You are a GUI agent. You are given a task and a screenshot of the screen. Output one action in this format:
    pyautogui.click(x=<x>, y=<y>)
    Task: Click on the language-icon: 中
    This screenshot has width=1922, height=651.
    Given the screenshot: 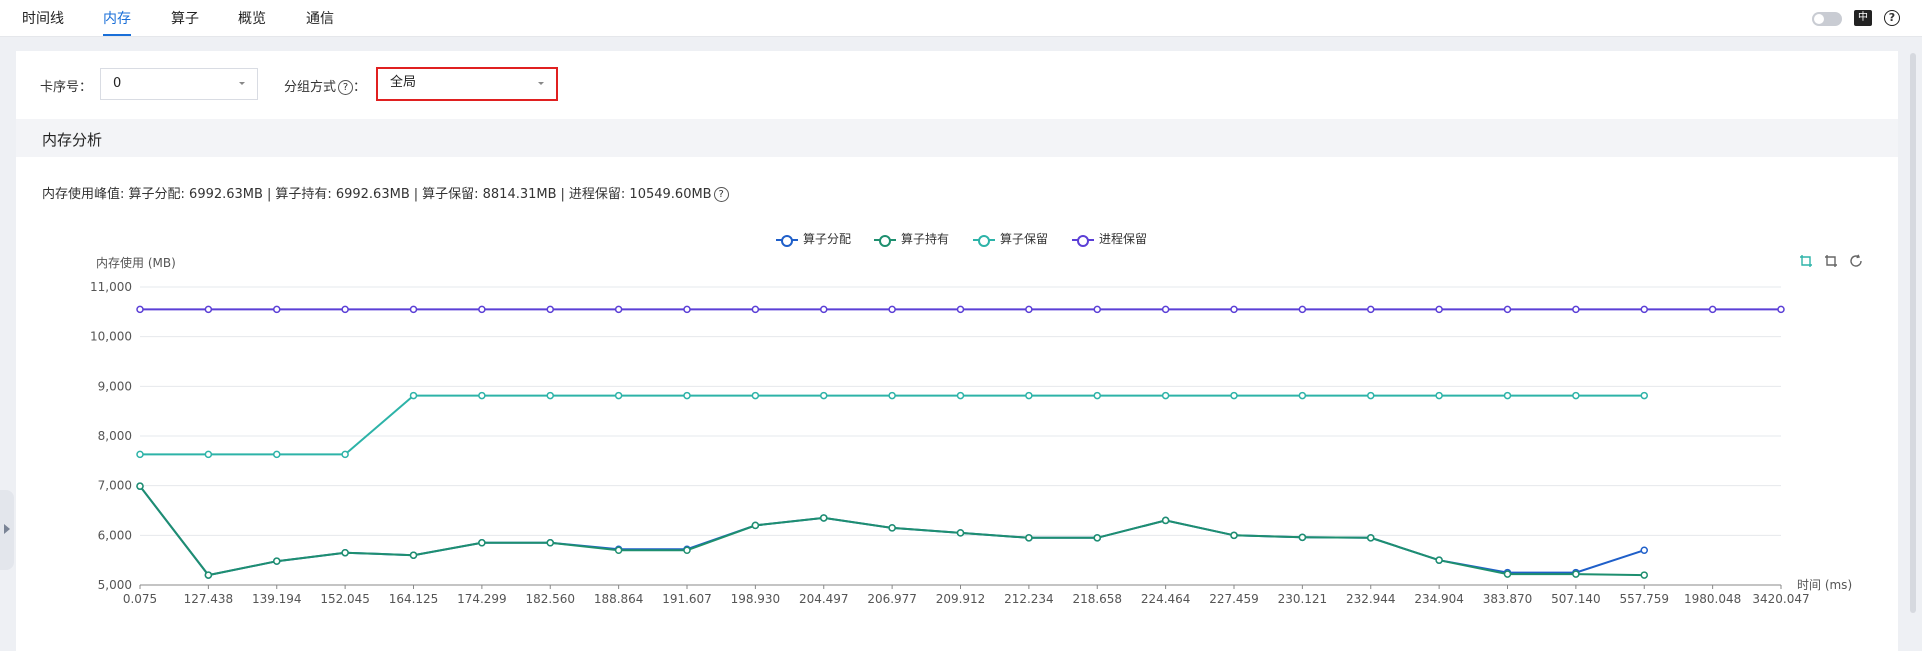 What is the action you would take?
    pyautogui.click(x=1863, y=18)
    